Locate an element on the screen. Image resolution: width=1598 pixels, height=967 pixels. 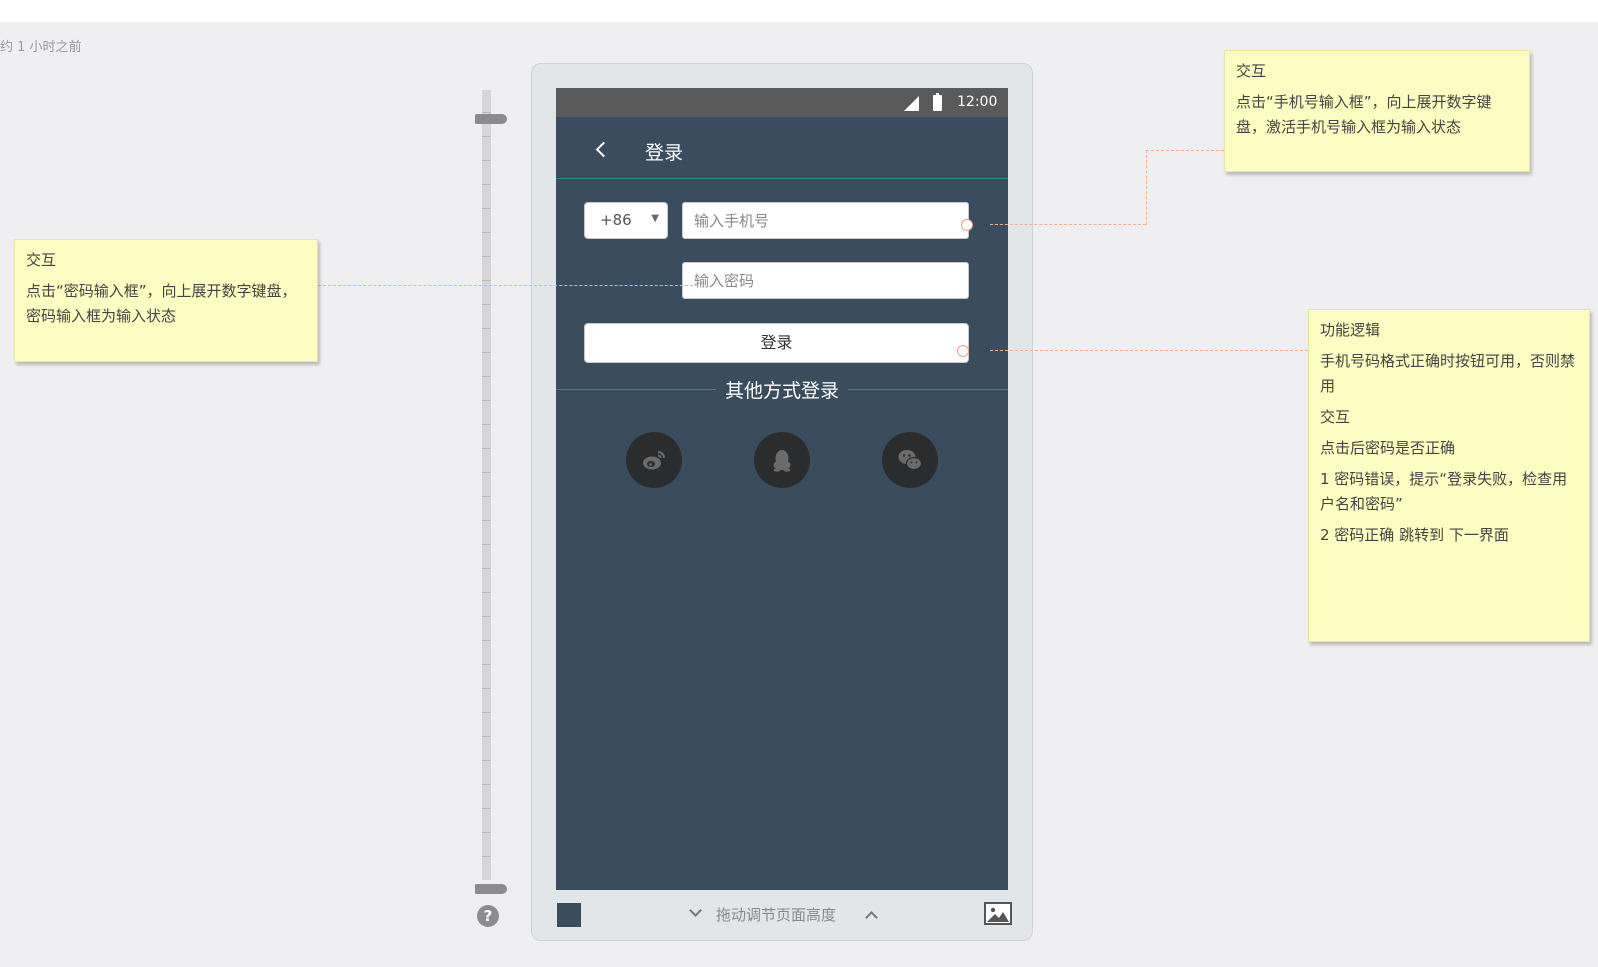
note-logic-title: 功能逻辑 is located at coordinates (1350, 330).